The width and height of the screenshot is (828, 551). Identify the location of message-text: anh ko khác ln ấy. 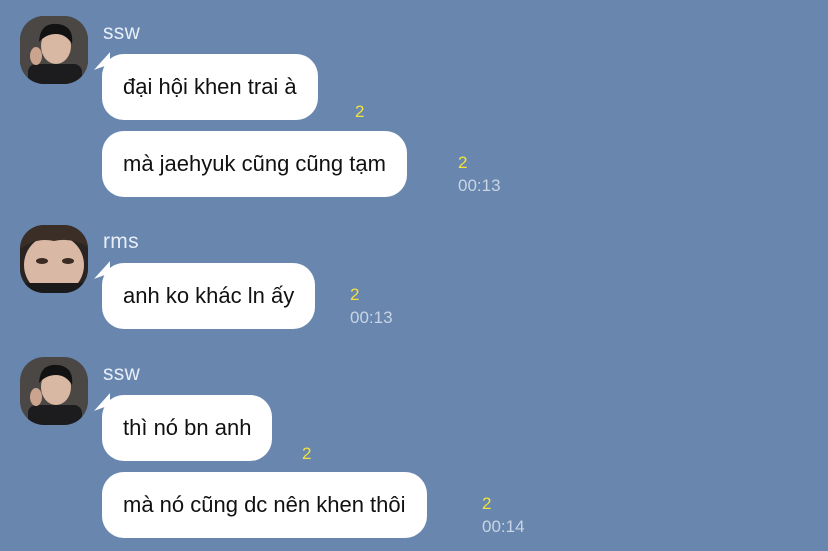
(209, 295).